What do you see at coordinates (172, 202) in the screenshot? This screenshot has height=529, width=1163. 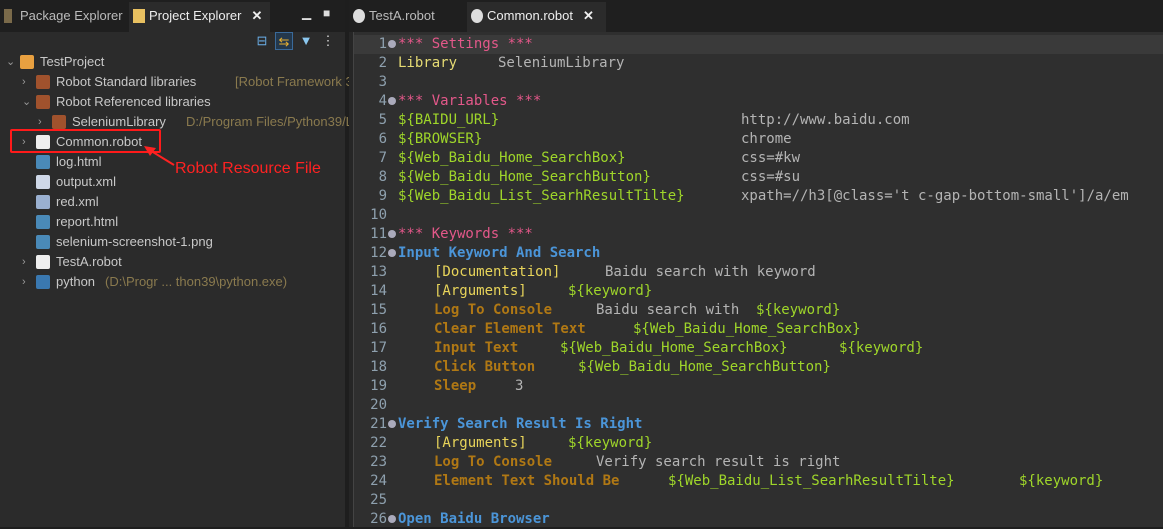 I see `tree-item: red.xml` at bounding box center [172, 202].